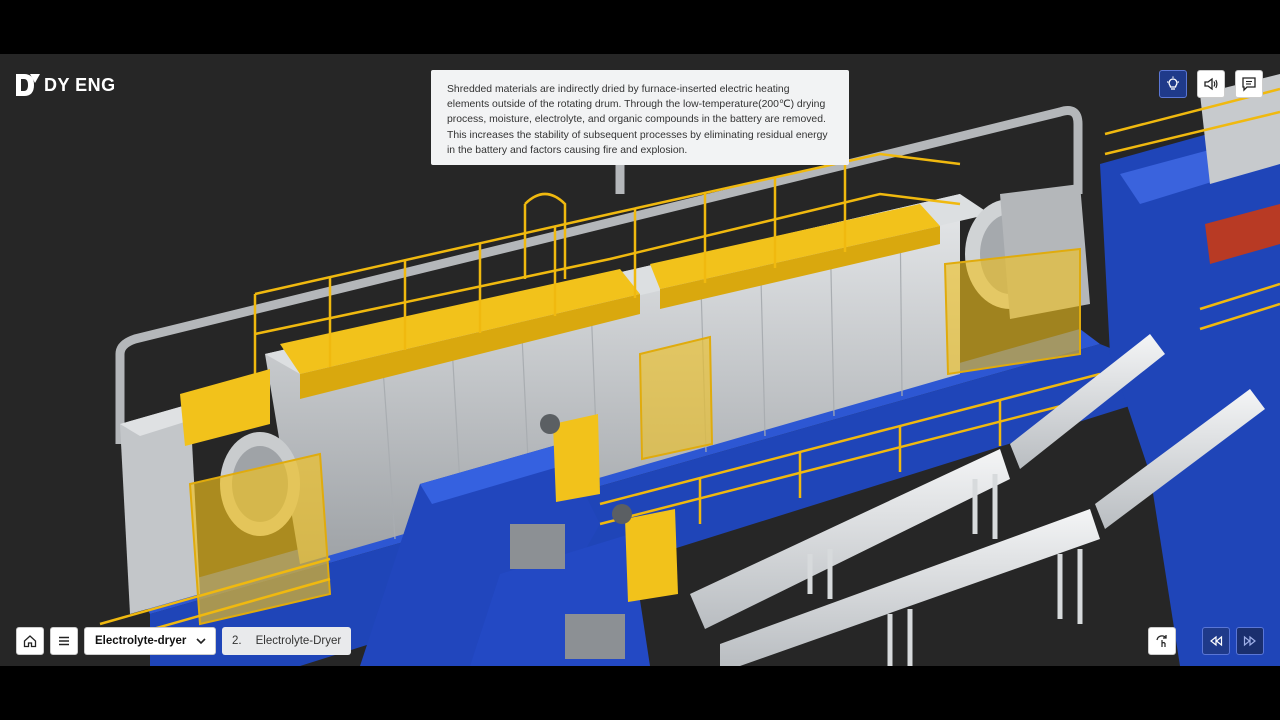 The width and height of the screenshot is (1280, 720). I want to click on reset-view-icon, so click(1161, 641).